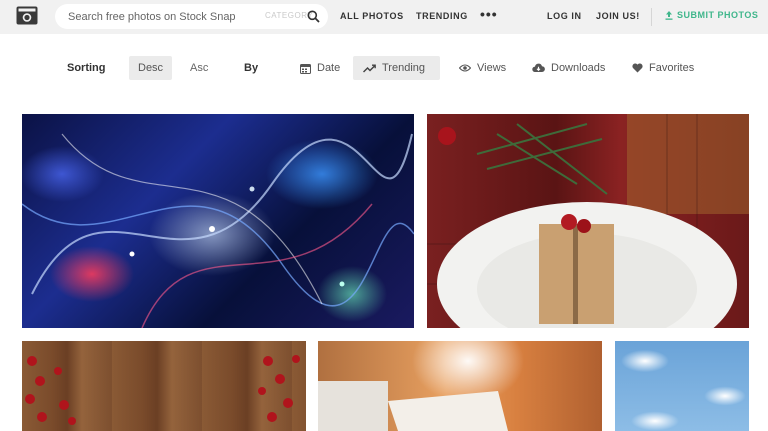 This screenshot has height=431, width=768. I want to click on downloads-label: Downloads, so click(578, 68).